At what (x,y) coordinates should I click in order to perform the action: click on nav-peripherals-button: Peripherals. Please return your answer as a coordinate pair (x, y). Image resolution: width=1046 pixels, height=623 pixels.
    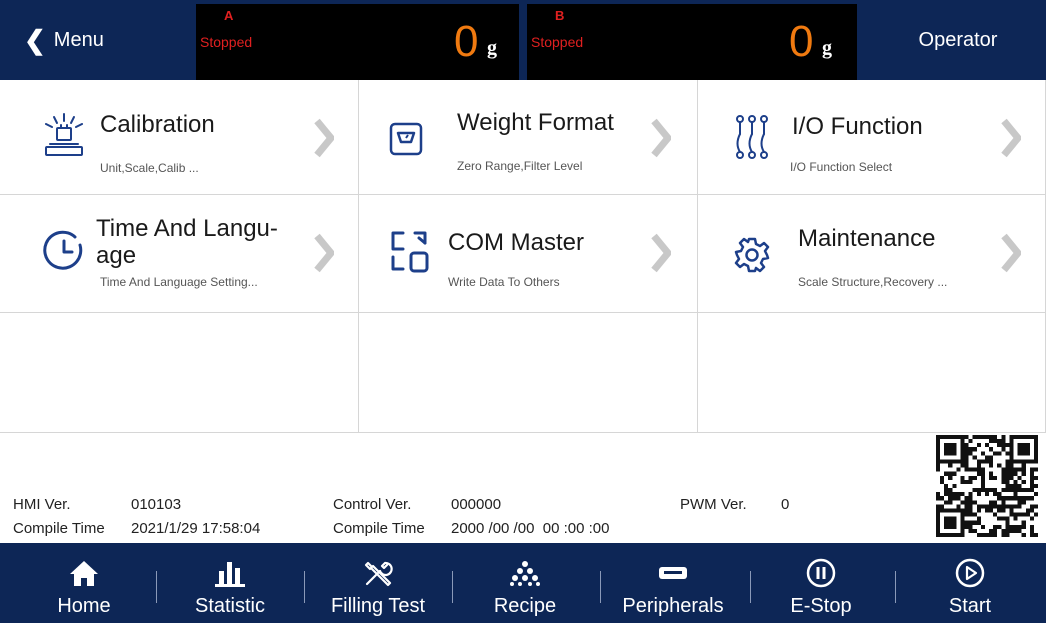
    Looking at the image, I should click on (673, 583).